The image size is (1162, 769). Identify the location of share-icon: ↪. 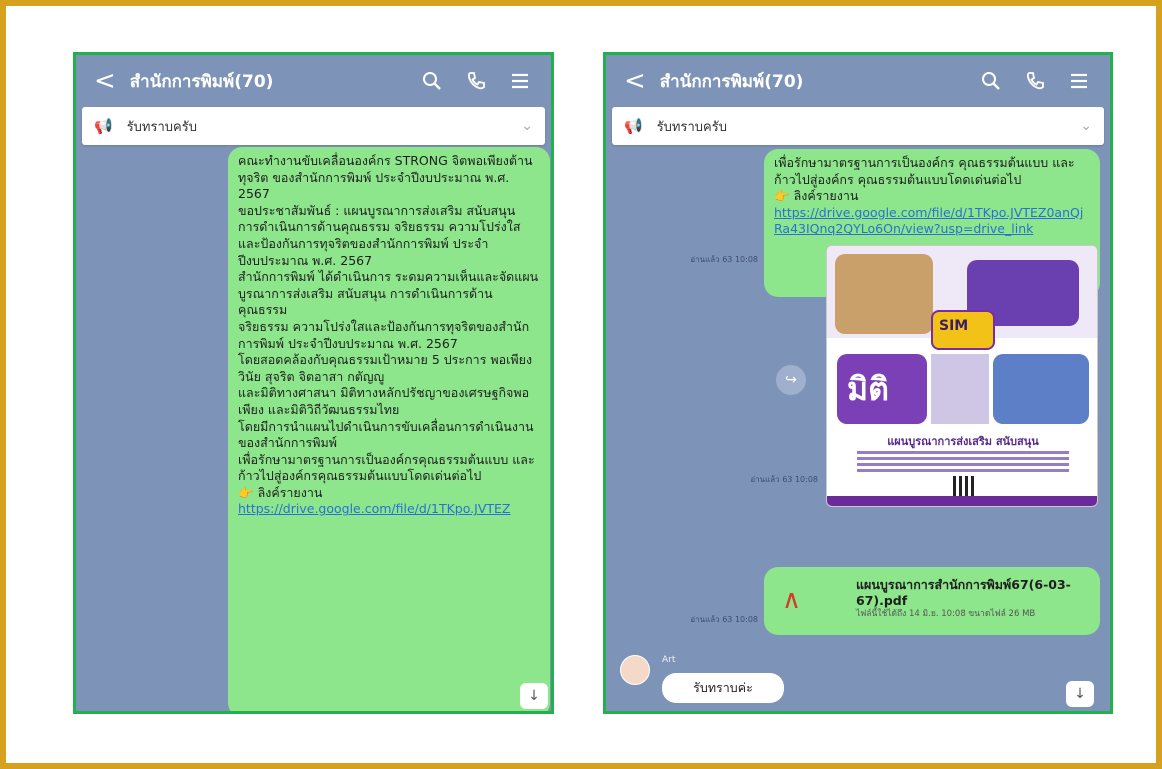
(791, 380).